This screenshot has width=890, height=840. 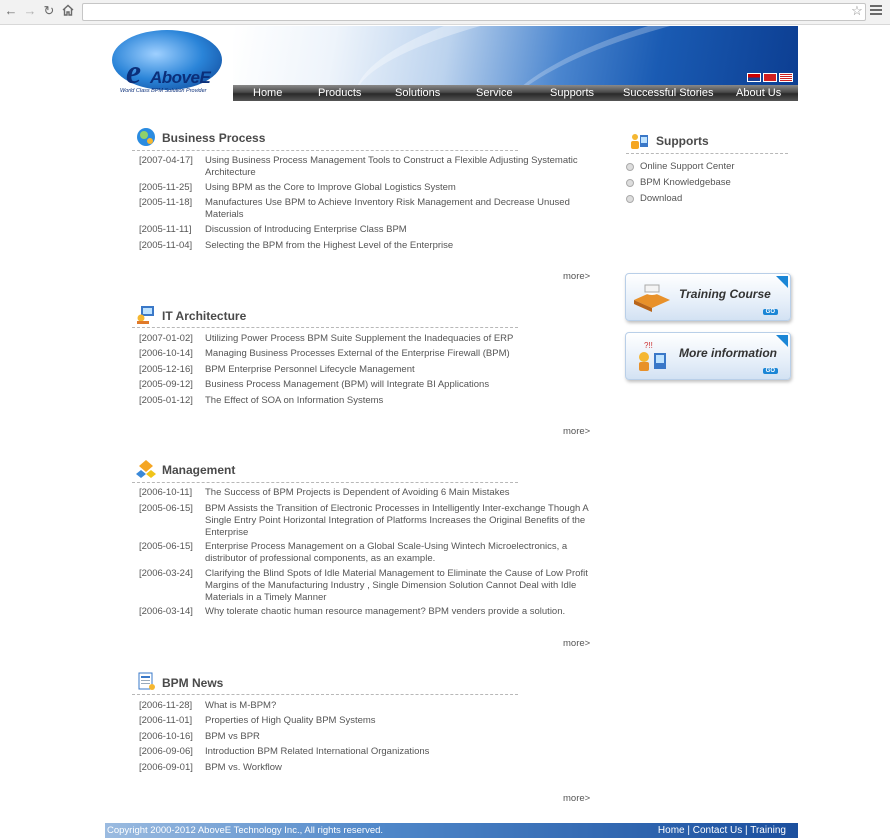 I want to click on home-icon, so click(x=68, y=11).